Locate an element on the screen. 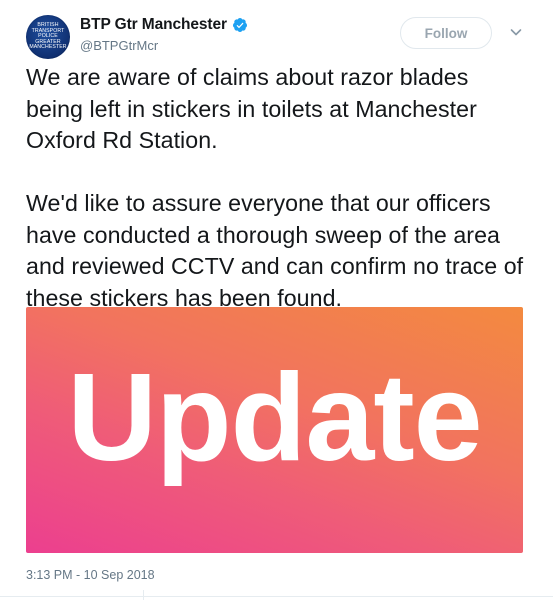 This screenshot has width=553, height=600. divider is located at coordinates (276, 596).